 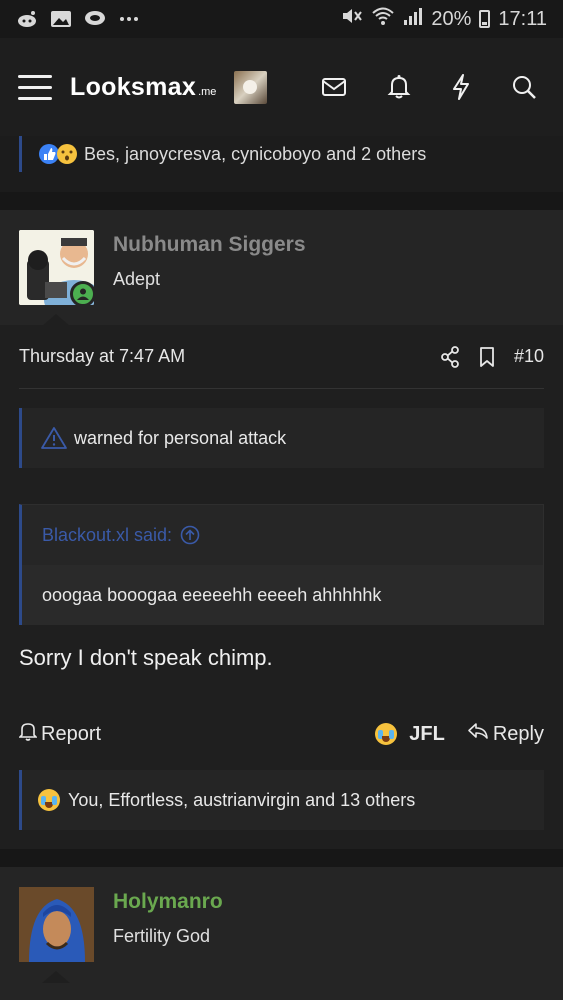 What do you see at coordinates (522, 18) in the screenshot?
I see `clock: 17:11` at bounding box center [522, 18].